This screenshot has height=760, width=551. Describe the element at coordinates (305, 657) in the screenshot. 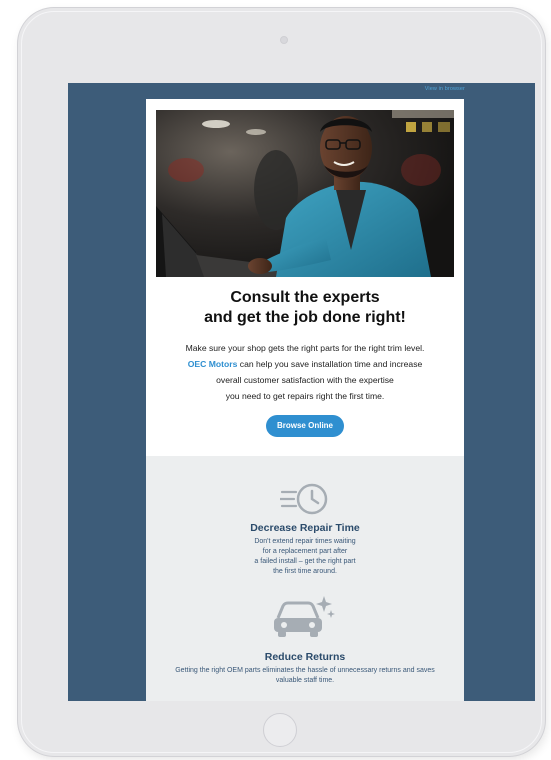

I see `feature-title-reduce-returns: Reduce Returns` at that location.